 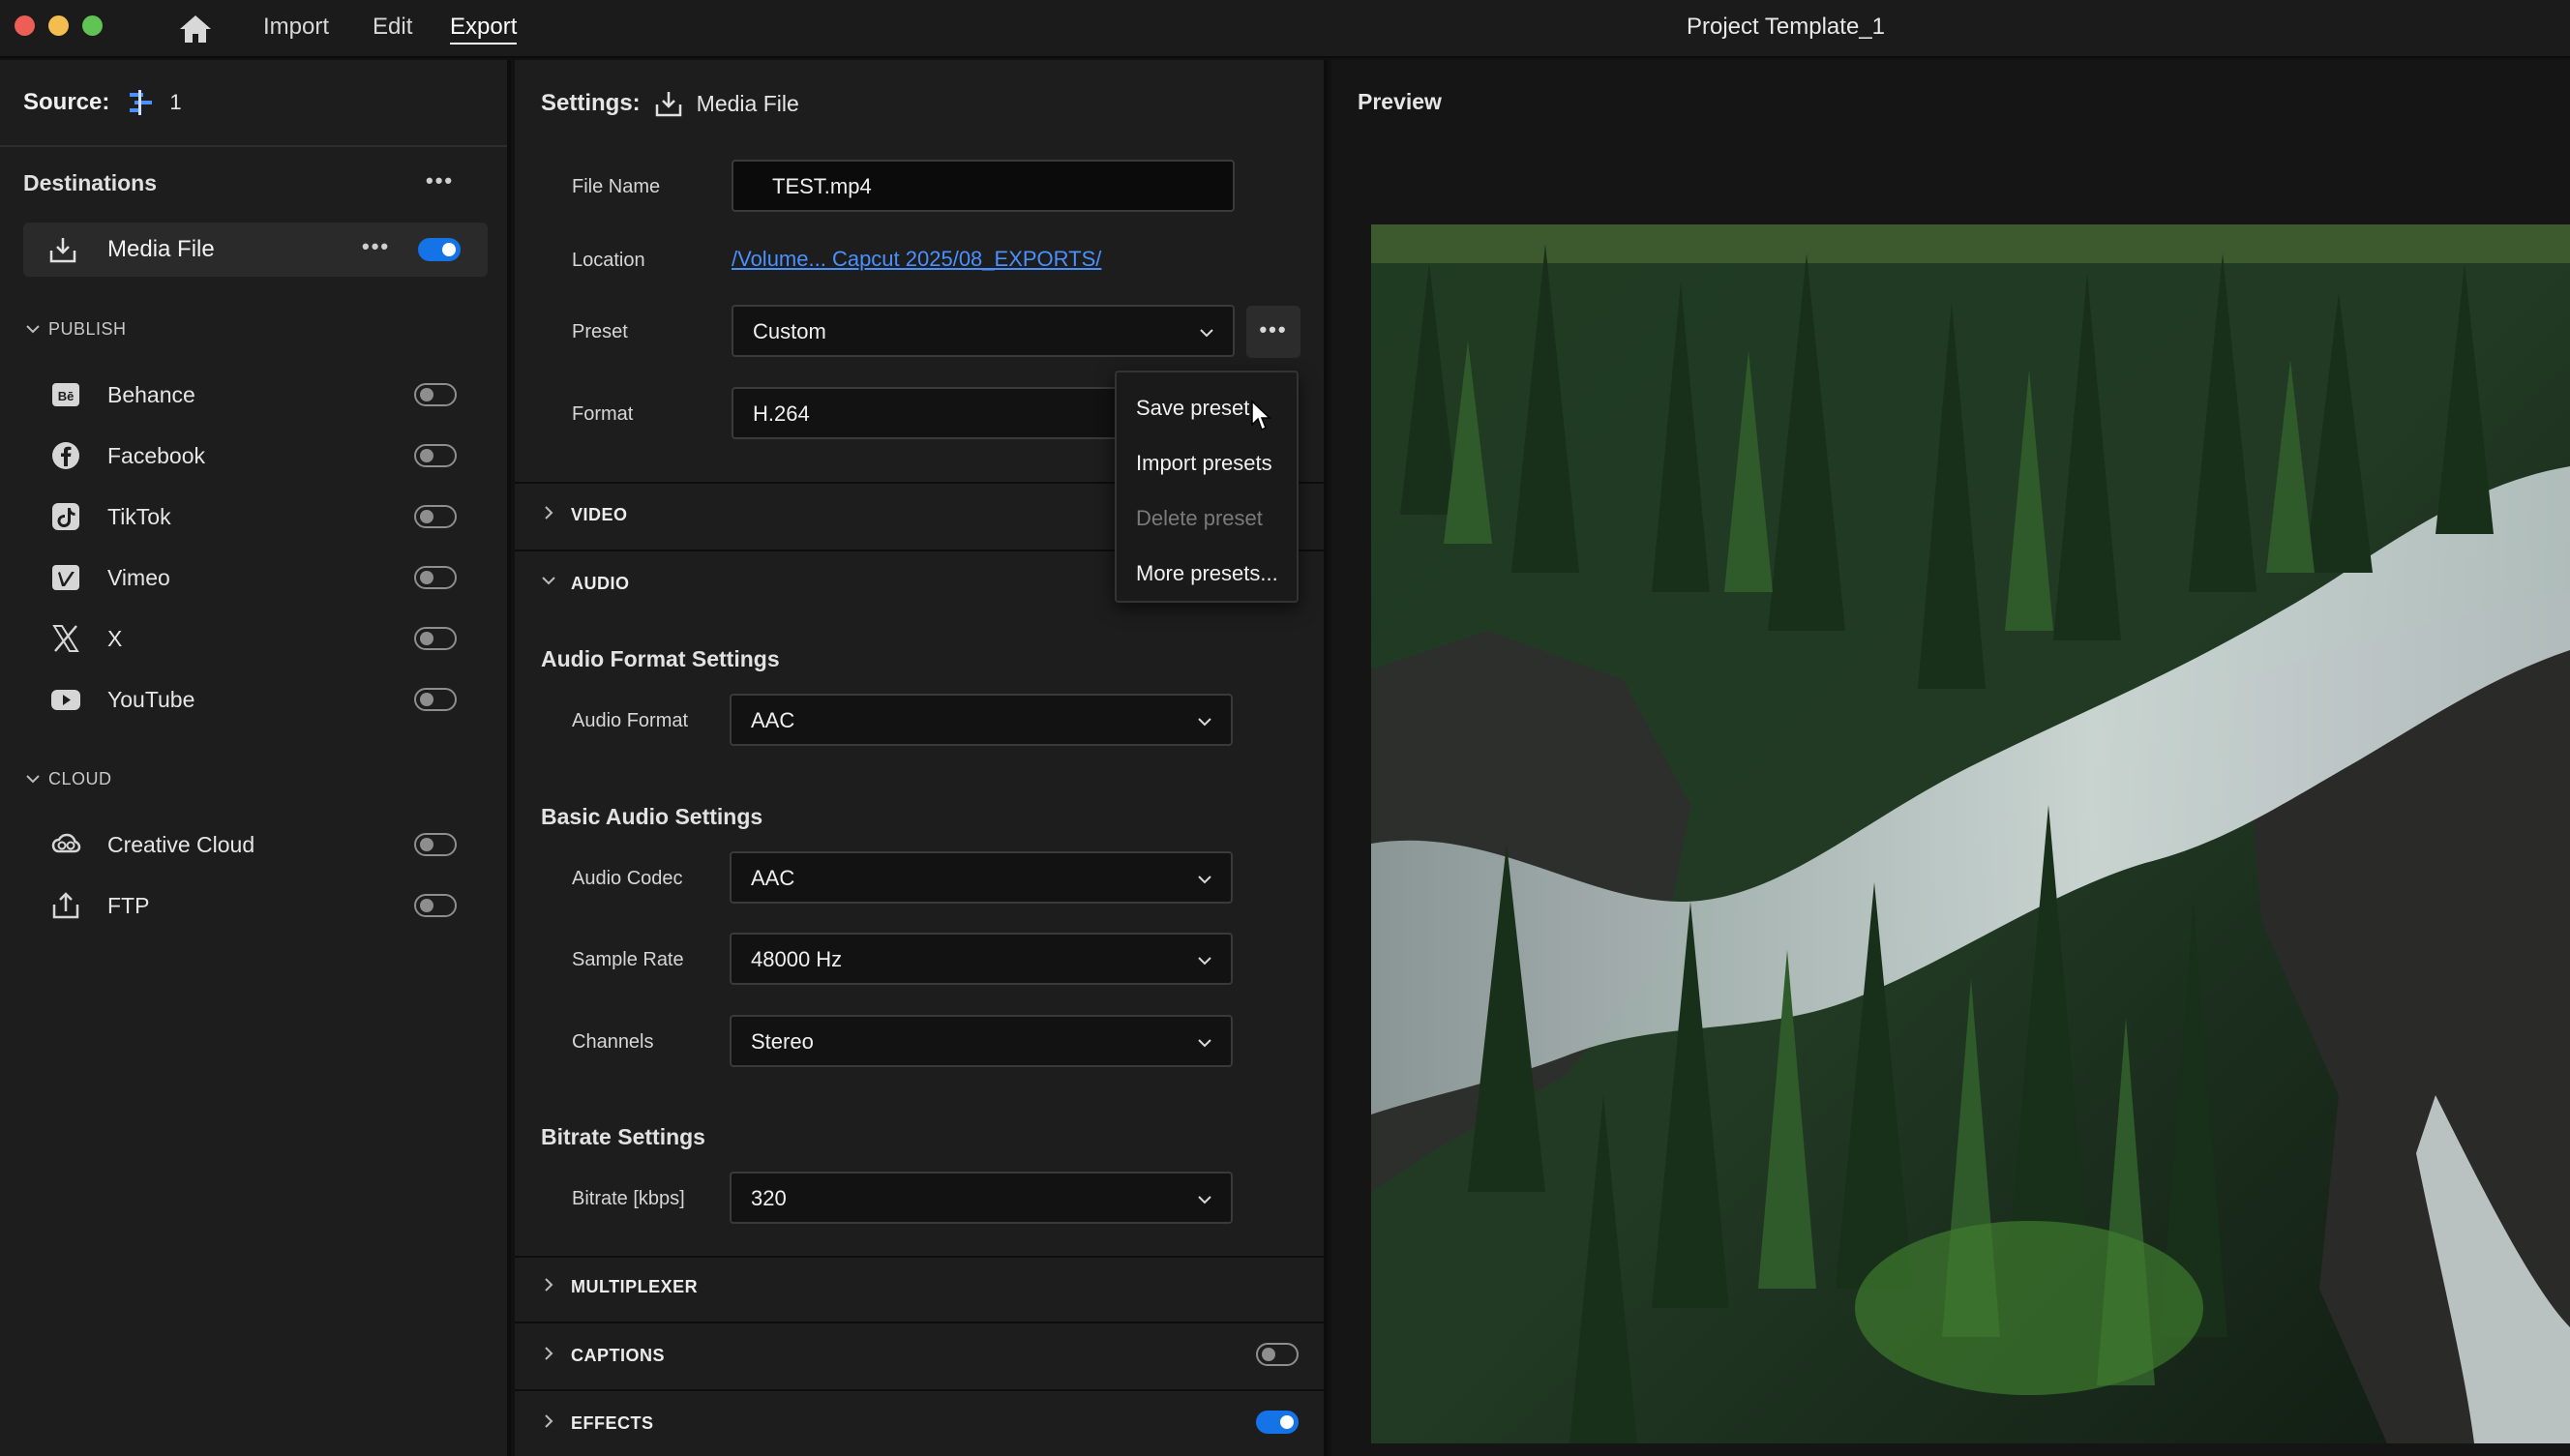 What do you see at coordinates (1285, 29) in the screenshot?
I see `title-bar: Import Edit Export Project Template_1` at bounding box center [1285, 29].